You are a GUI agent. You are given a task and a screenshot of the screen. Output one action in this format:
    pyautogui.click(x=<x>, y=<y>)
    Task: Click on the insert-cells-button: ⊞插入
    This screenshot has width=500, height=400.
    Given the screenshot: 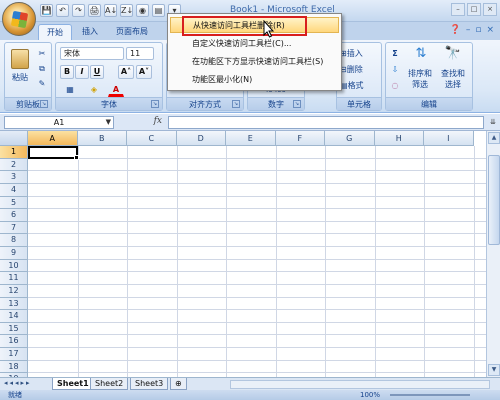 What is the action you would take?
    pyautogui.click(x=360, y=54)
    